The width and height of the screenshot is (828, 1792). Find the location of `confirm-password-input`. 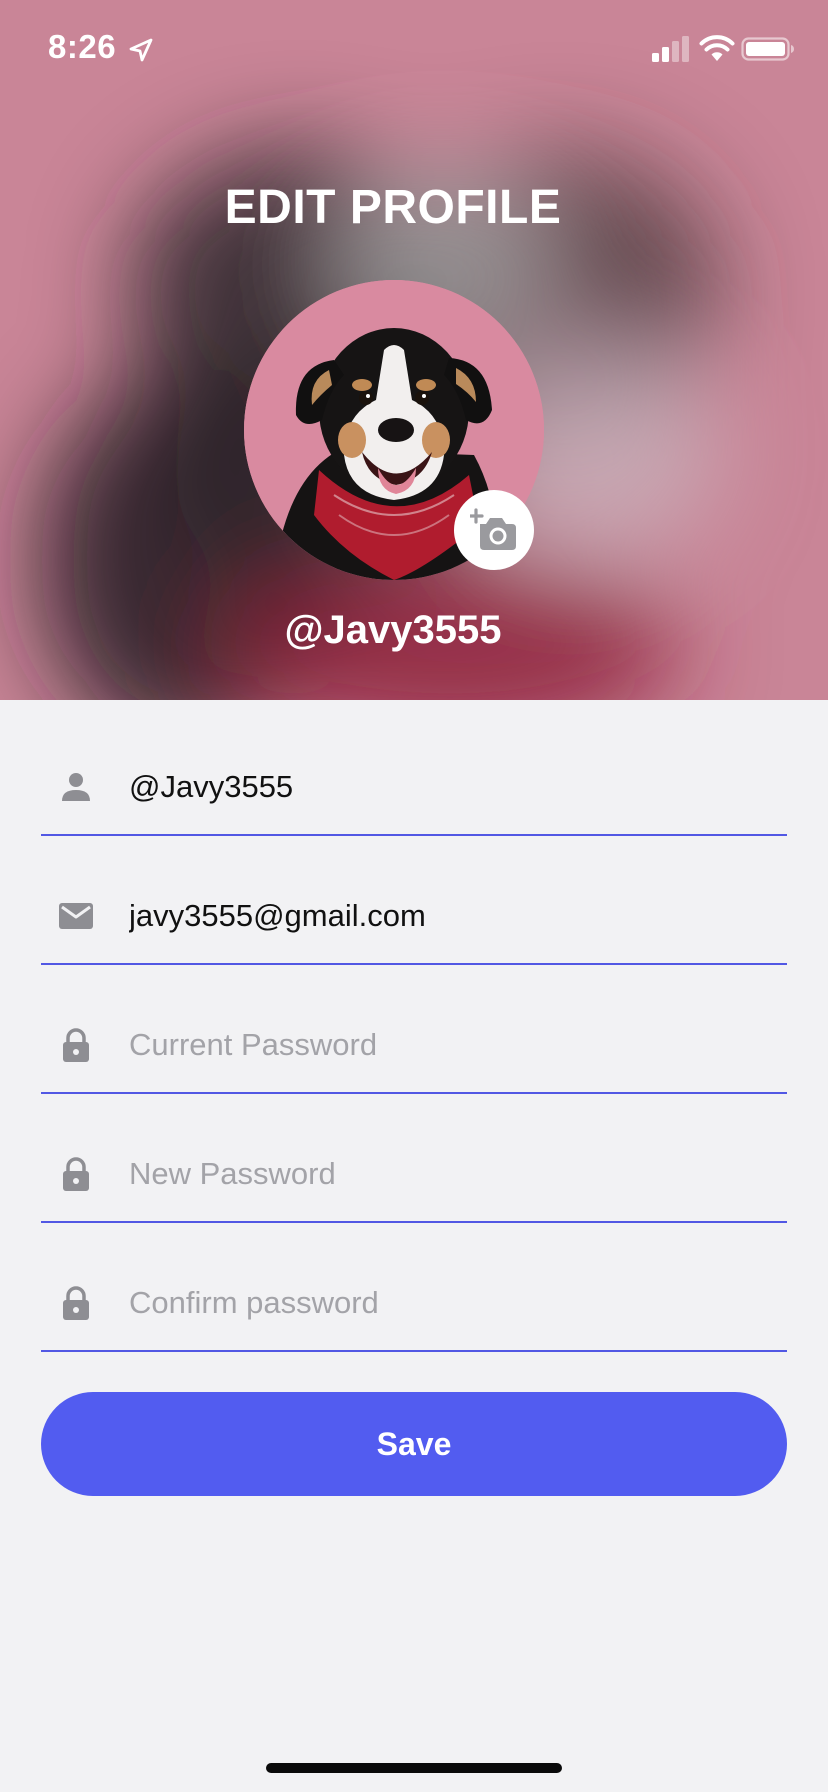

confirm-password-input is located at coordinates (449, 1303).